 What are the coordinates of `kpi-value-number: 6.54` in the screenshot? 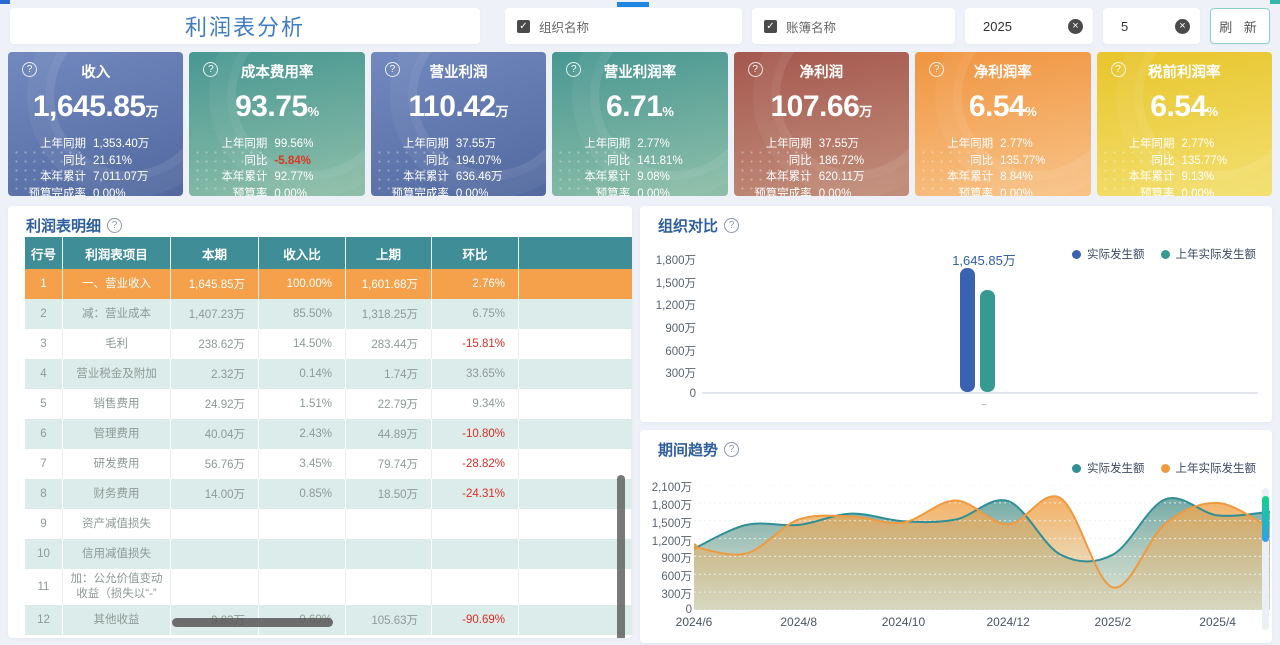 It's located at (997, 106).